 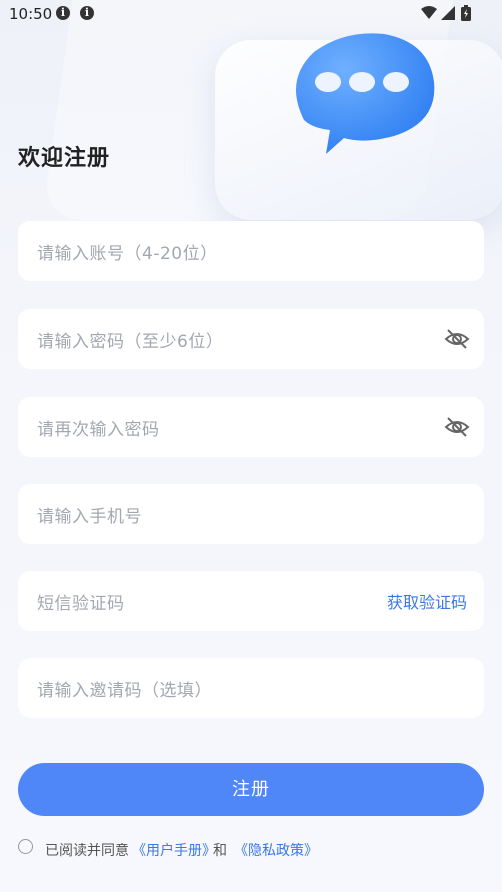 I want to click on page-title: 欢迎注册, so click(x=64, y=158).